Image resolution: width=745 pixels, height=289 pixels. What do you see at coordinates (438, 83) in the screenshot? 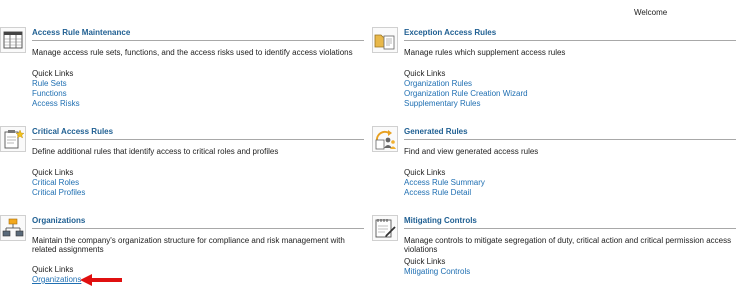
I see `link-organization-rules: Organization Rules` at bounding box center [438, 83].